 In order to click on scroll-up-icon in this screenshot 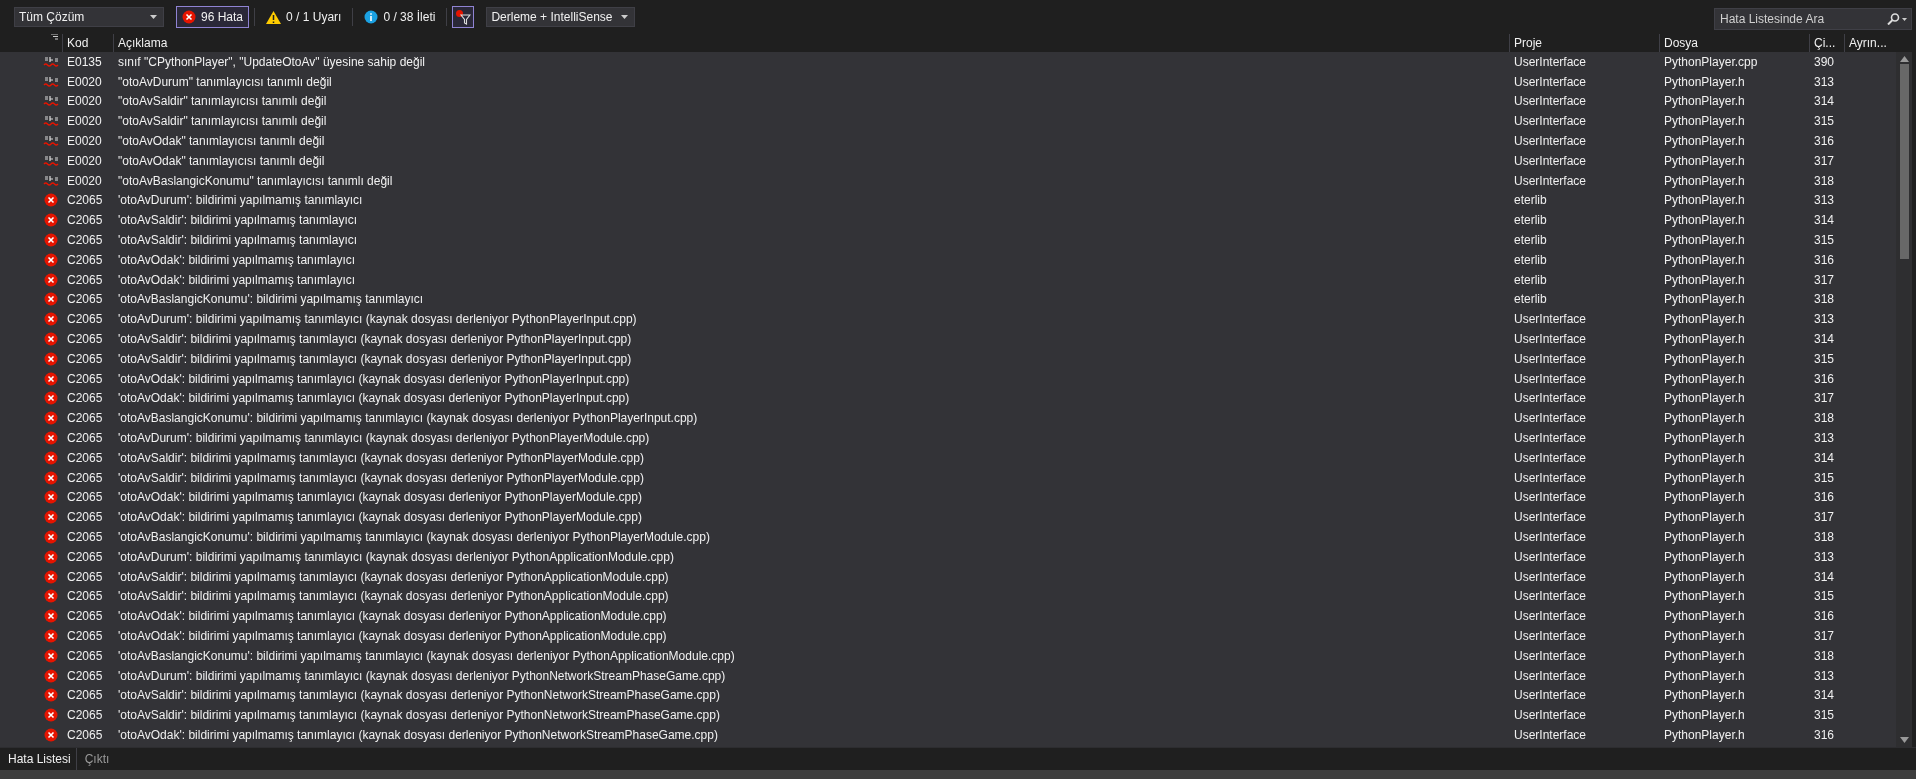, I will do `click(1904, 59)`.